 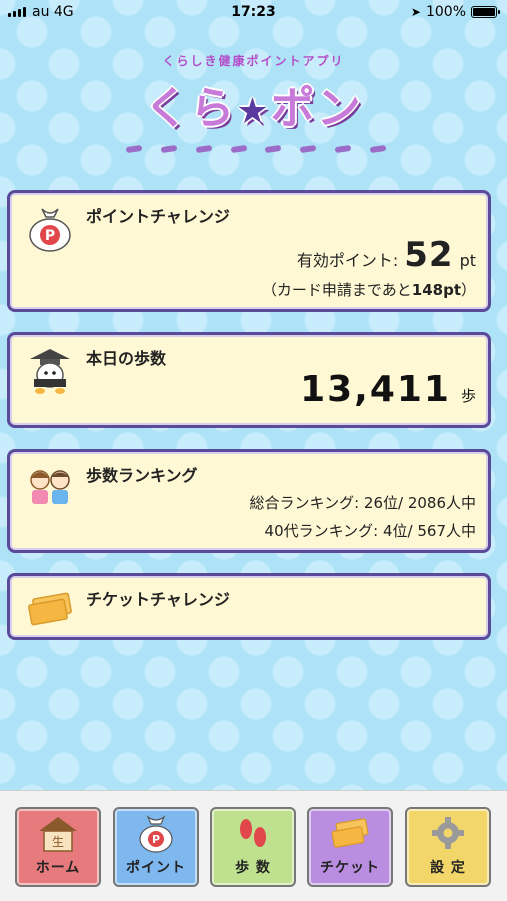 What do you see at coordinates (158, 599) in the screenshot?
I see `ticket-card-title: チケットチャレンジ` at bounding box center [158, 599].